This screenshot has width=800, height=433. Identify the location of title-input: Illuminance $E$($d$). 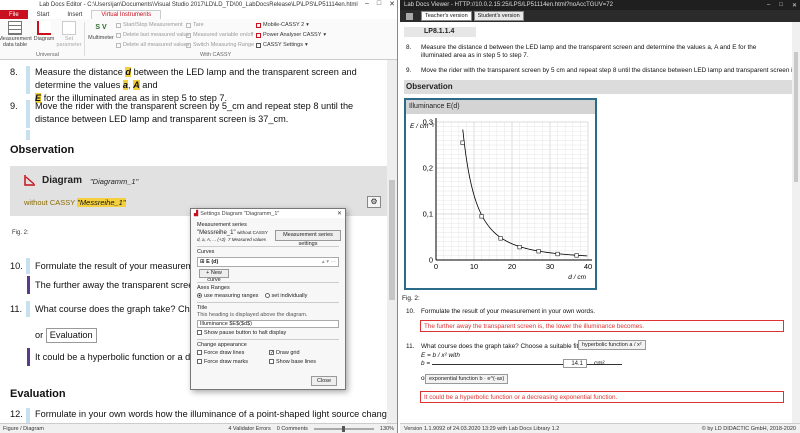
(268, 324).